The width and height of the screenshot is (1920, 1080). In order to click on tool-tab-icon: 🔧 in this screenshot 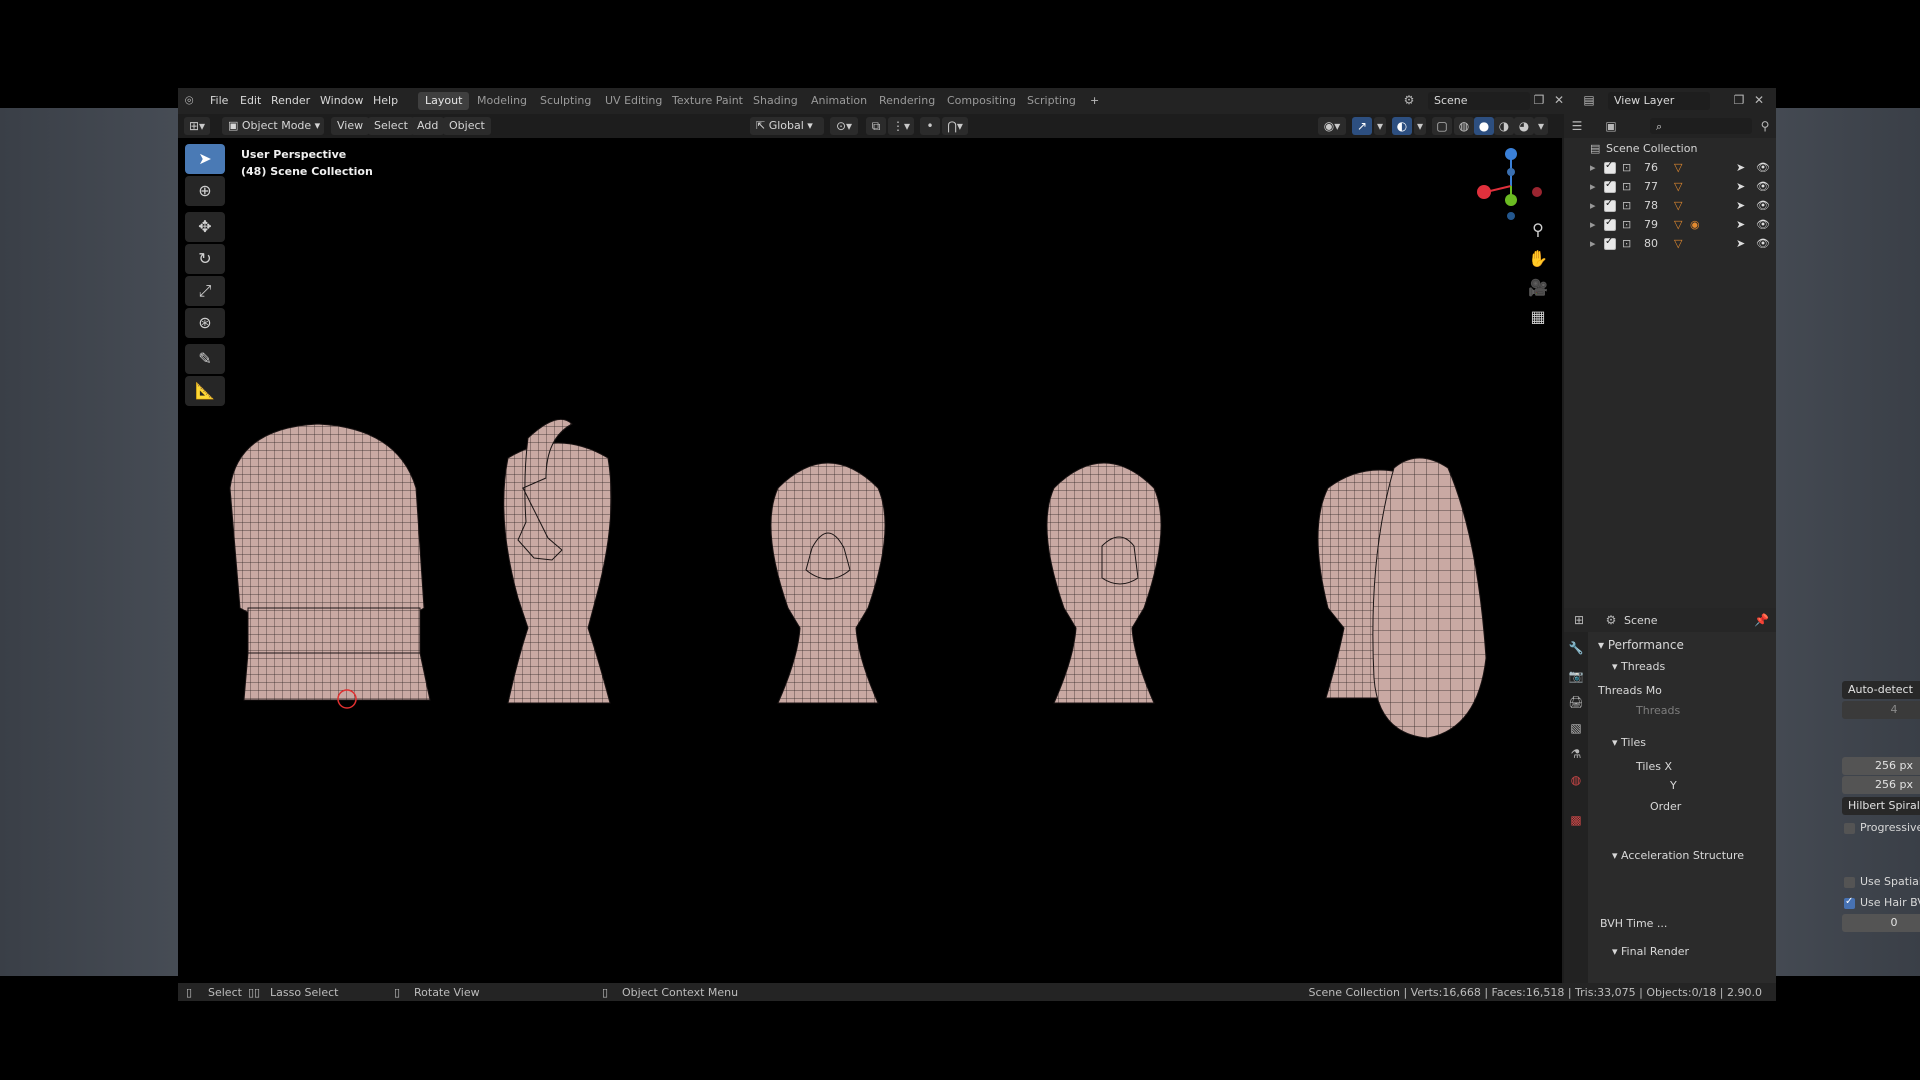, I will do `click(1576, 648)`.